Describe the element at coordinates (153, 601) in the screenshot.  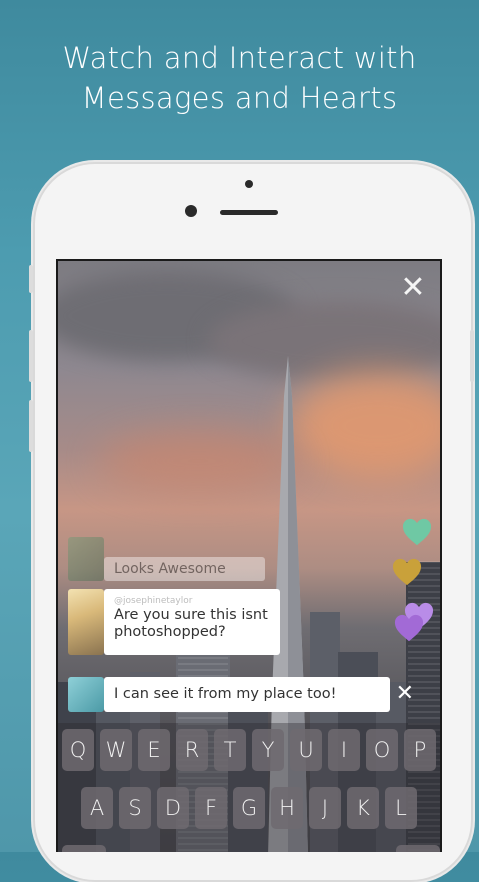
I see `comment-username: @josephinetaylor` at that location.